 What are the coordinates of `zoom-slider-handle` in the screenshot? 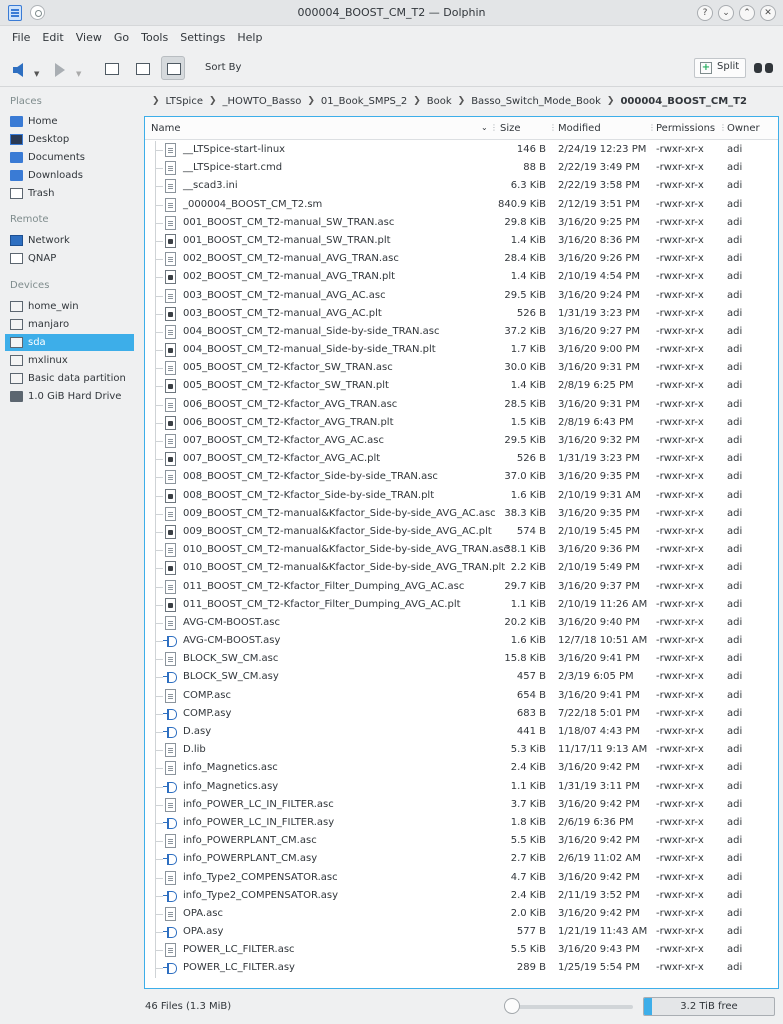 It's located at (512, 1006).